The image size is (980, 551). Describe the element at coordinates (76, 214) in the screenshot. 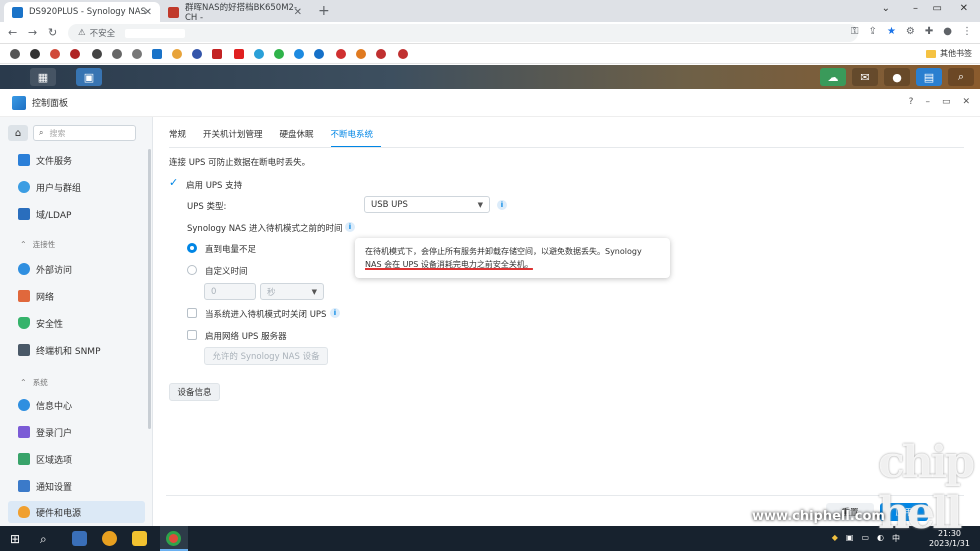

I see `sidebar-item-ldap: 域/LDAP` at that location.